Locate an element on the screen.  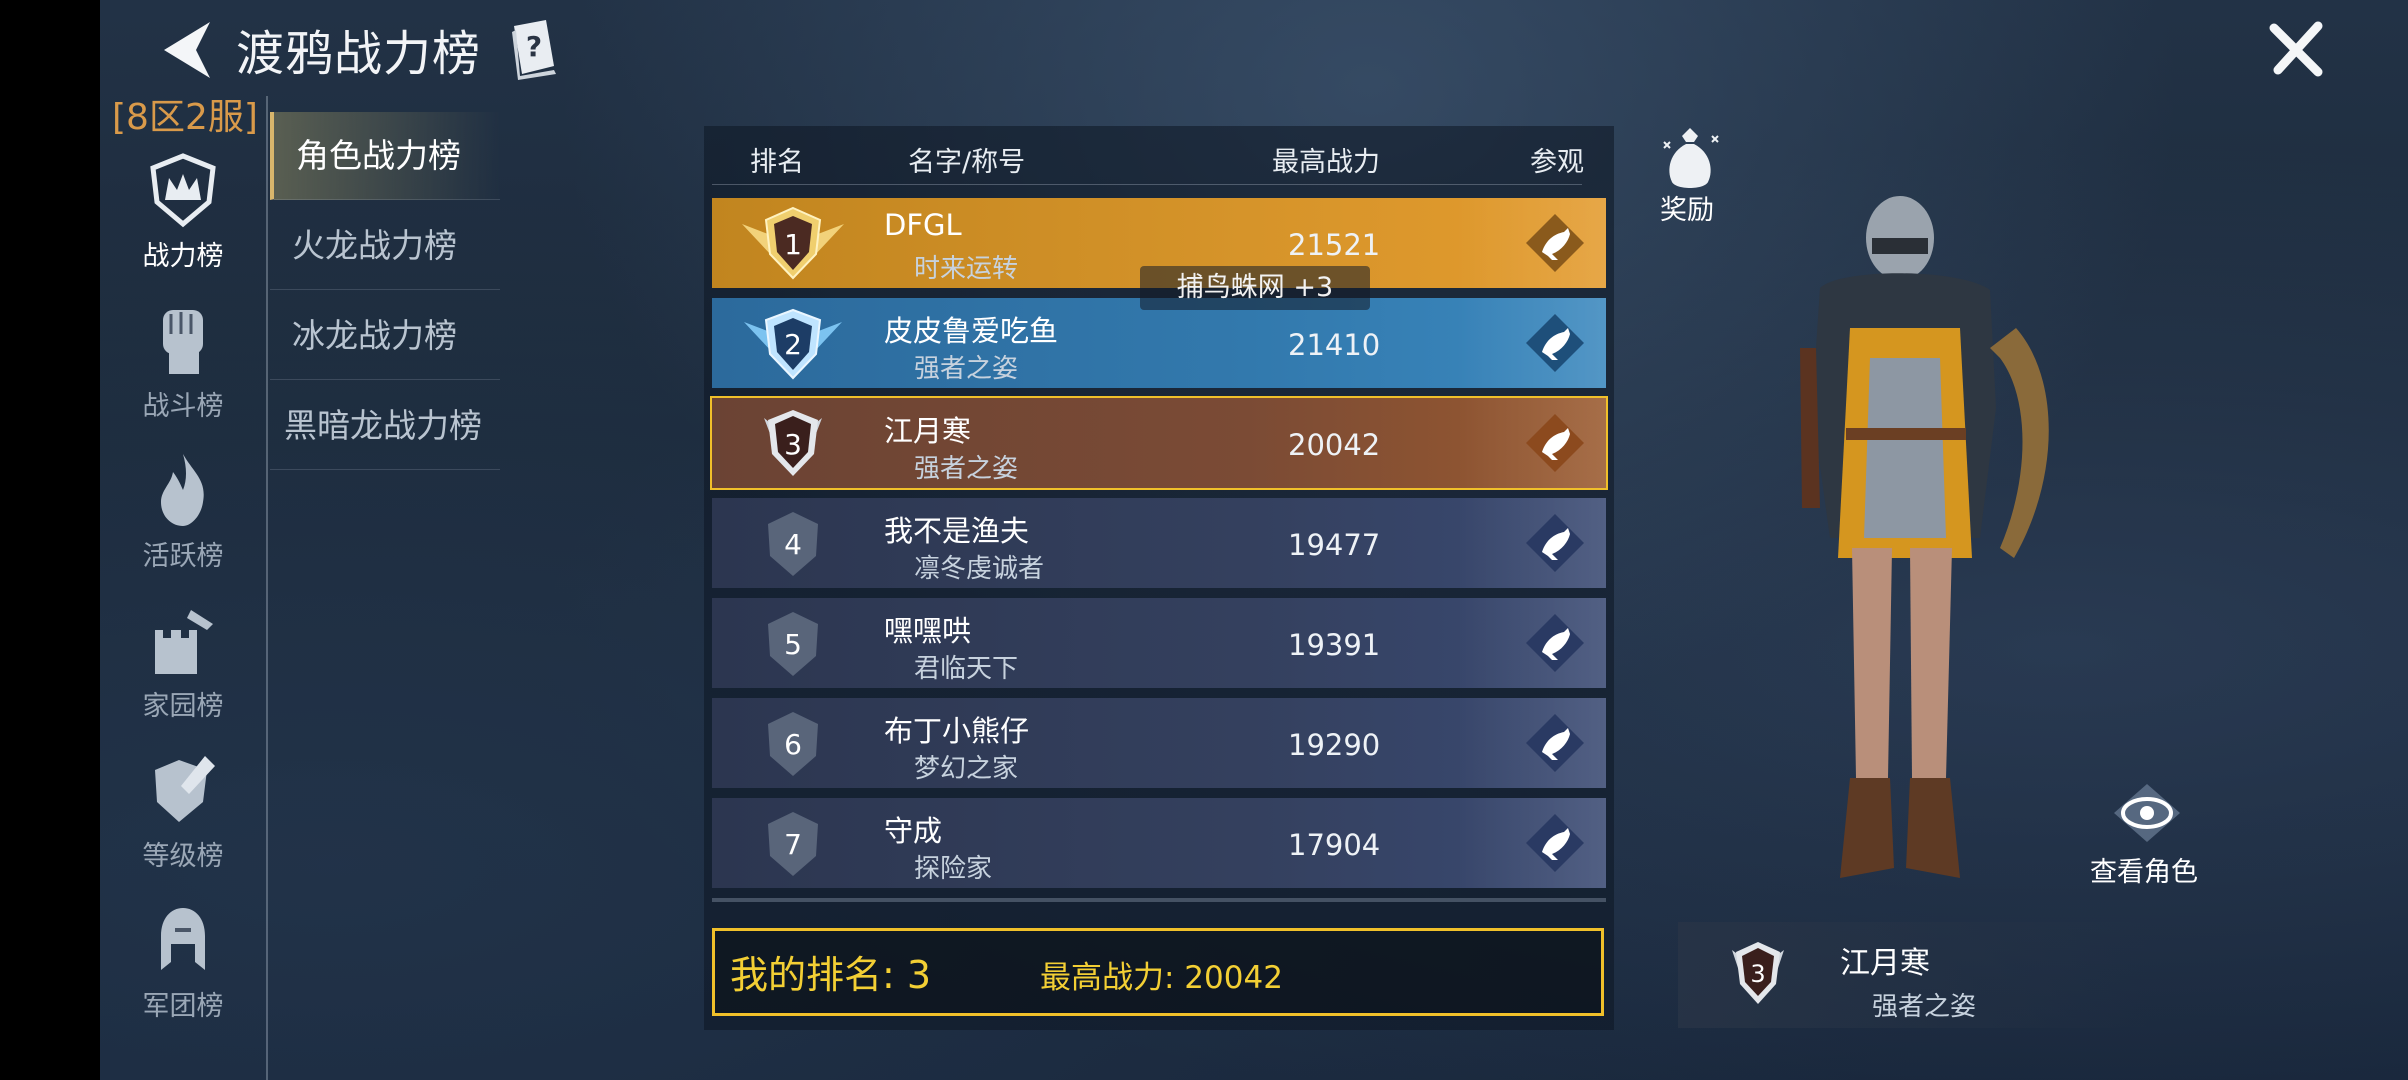
col-rank: 排名 is located at coordinates (777, 162).